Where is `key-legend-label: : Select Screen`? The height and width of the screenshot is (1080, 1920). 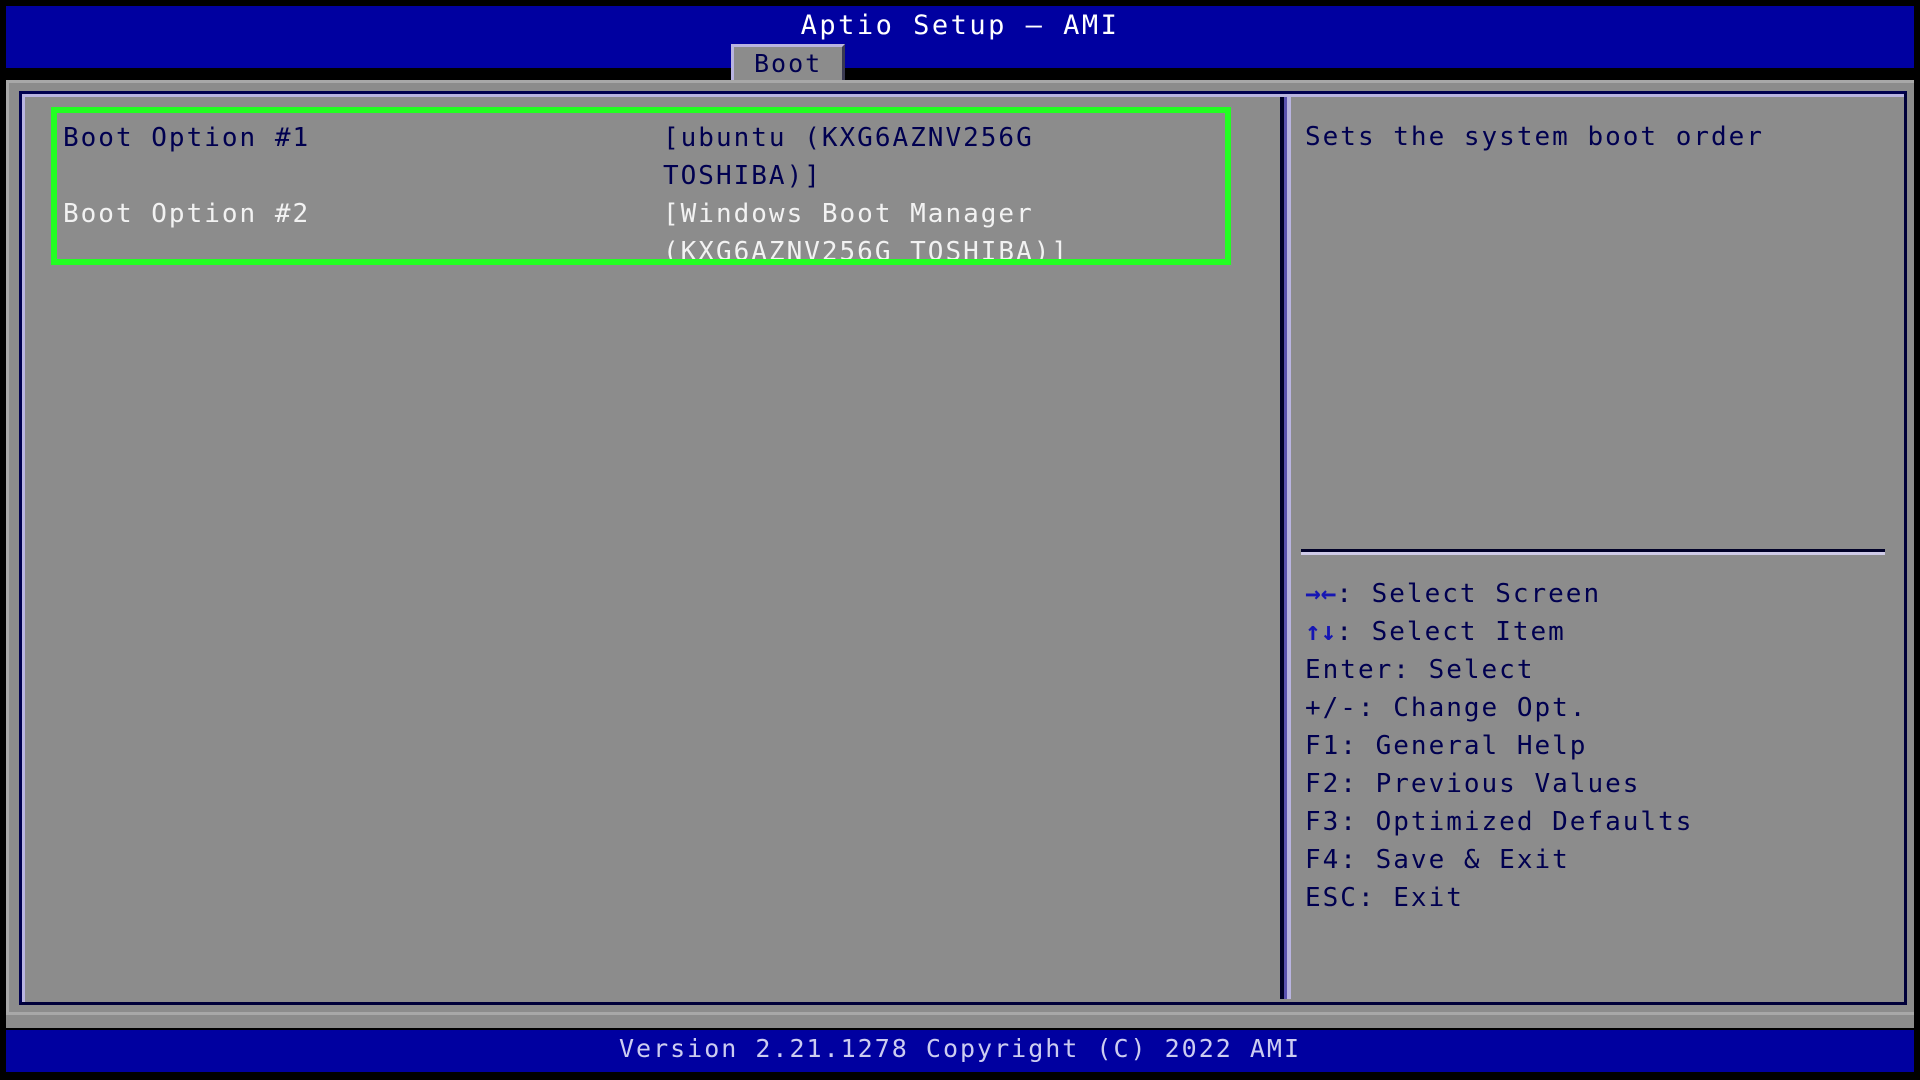 key-legend-label: : Select Screen is located at coordinates (1469, 594).